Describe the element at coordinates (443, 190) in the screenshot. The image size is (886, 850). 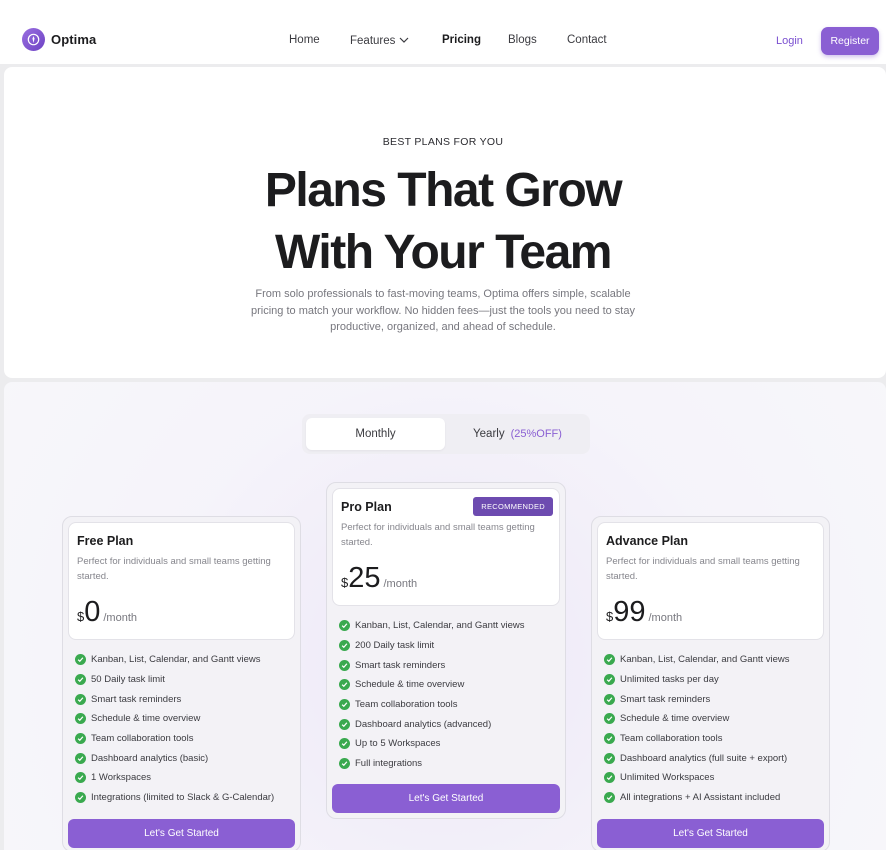
I see `hero-title-line-1: Plans That Grow` at that location.